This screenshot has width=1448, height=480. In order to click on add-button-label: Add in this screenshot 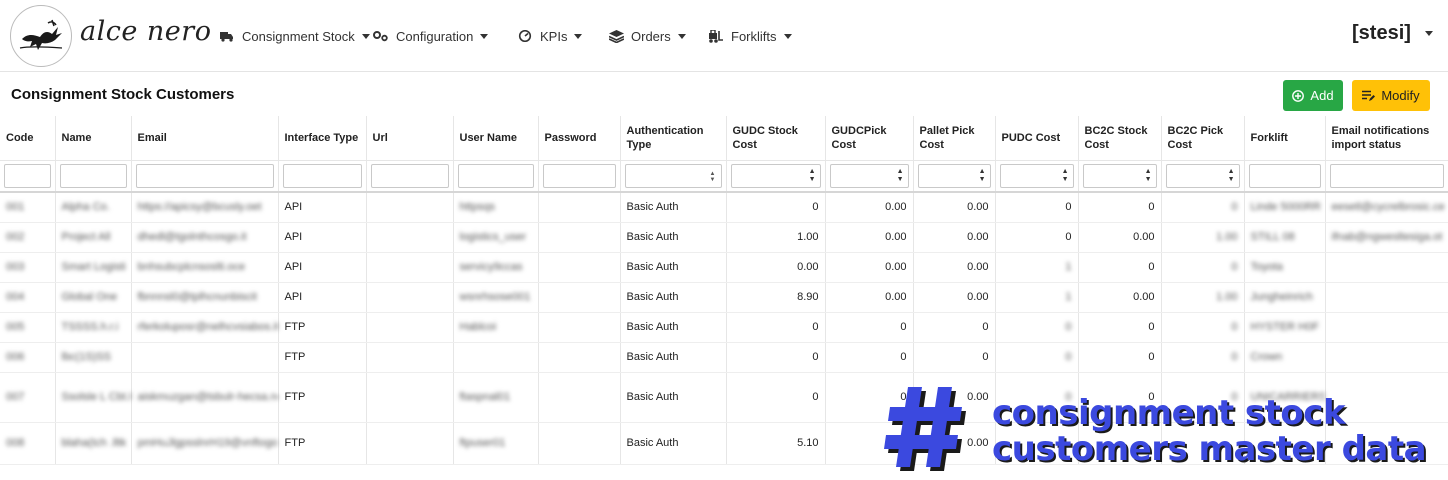, I will do `click(1322, 95)`.